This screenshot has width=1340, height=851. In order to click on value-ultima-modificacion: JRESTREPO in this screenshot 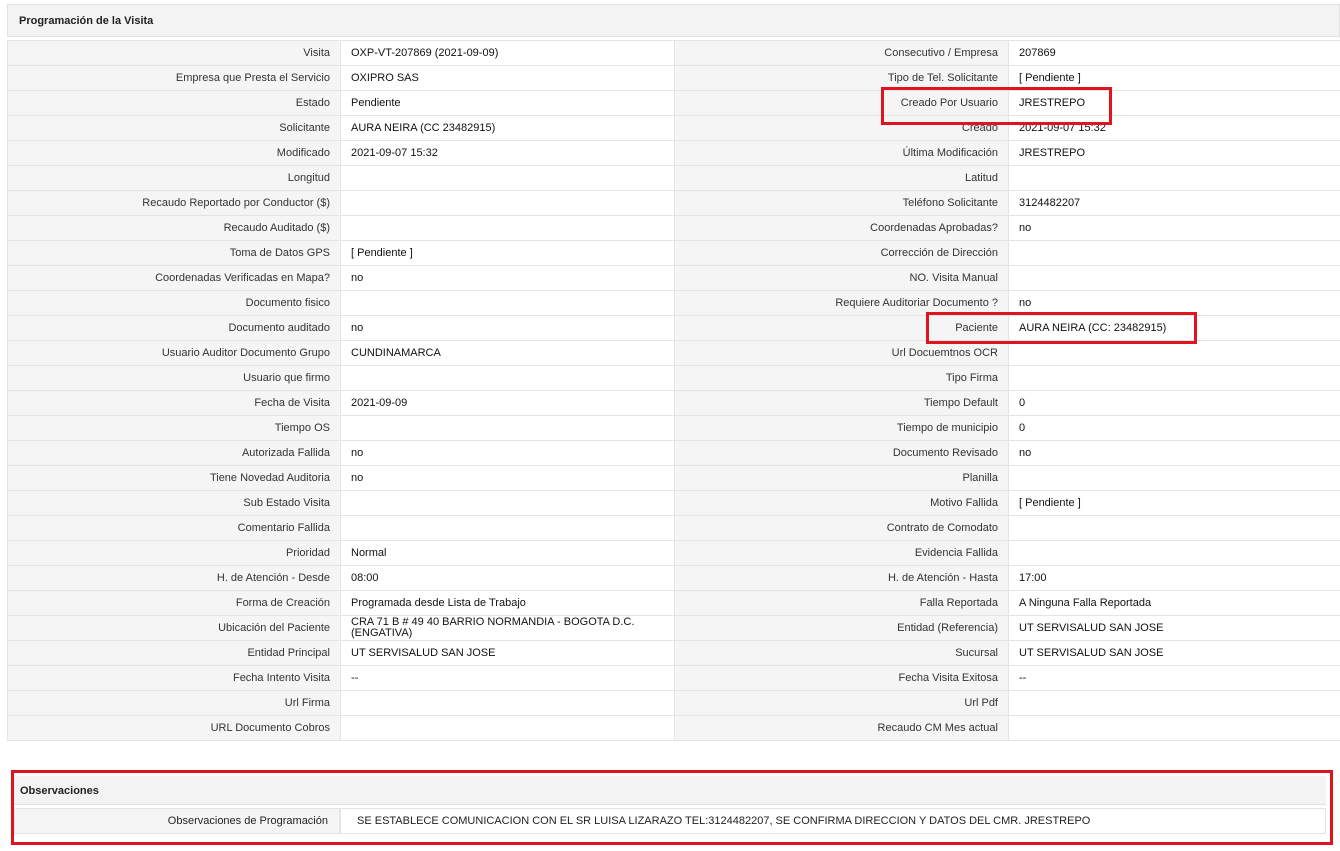, I will do `click(1174, 153)`.